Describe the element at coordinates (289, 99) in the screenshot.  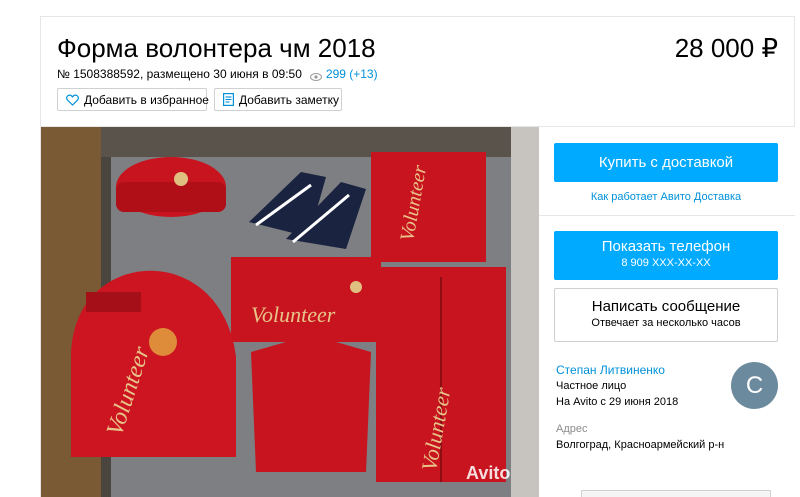
I see `add-note-label: Добавить заметку` at that location.